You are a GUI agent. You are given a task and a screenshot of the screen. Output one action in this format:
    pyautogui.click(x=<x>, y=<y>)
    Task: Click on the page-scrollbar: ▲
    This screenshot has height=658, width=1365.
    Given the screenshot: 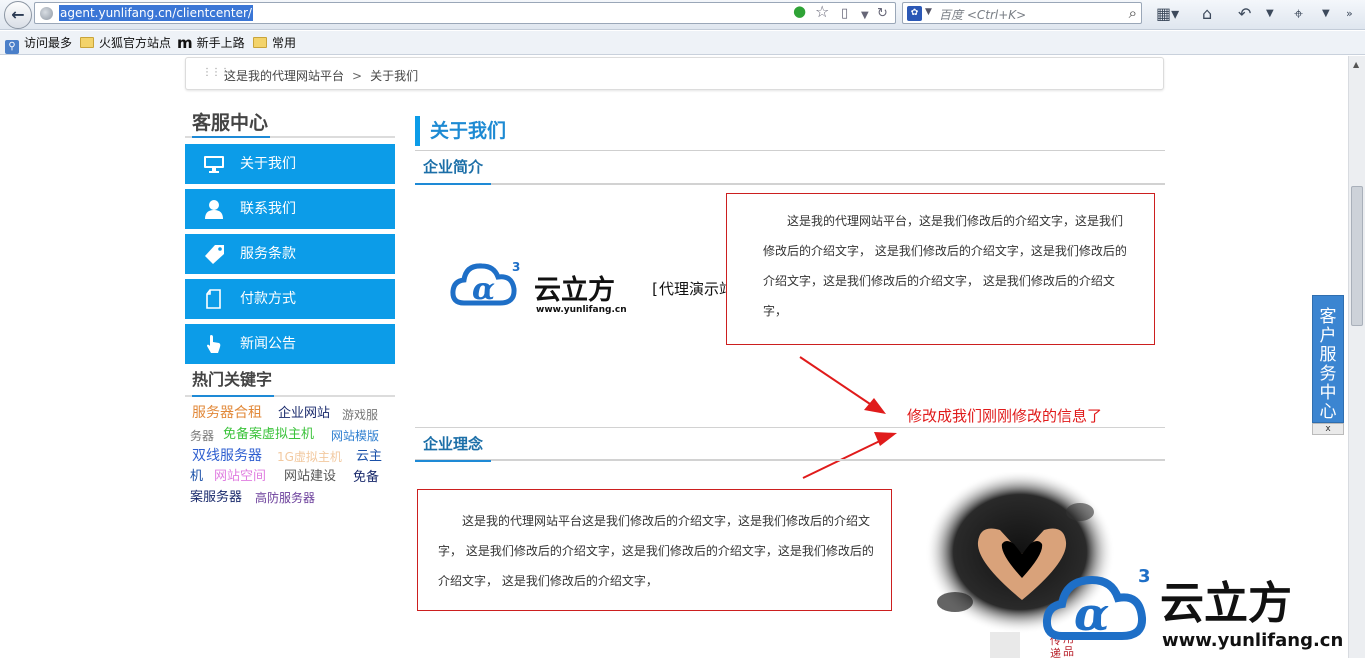 What is the action you would take?
    pyautogui.click(x=1356, y=357)
    